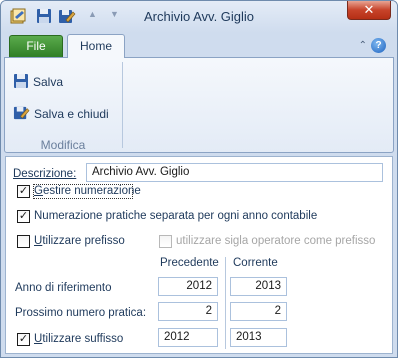 This screenshot has height=358, width=398. I want to click on description-field: Archivio Avv. Giglio, so click(234, 172).